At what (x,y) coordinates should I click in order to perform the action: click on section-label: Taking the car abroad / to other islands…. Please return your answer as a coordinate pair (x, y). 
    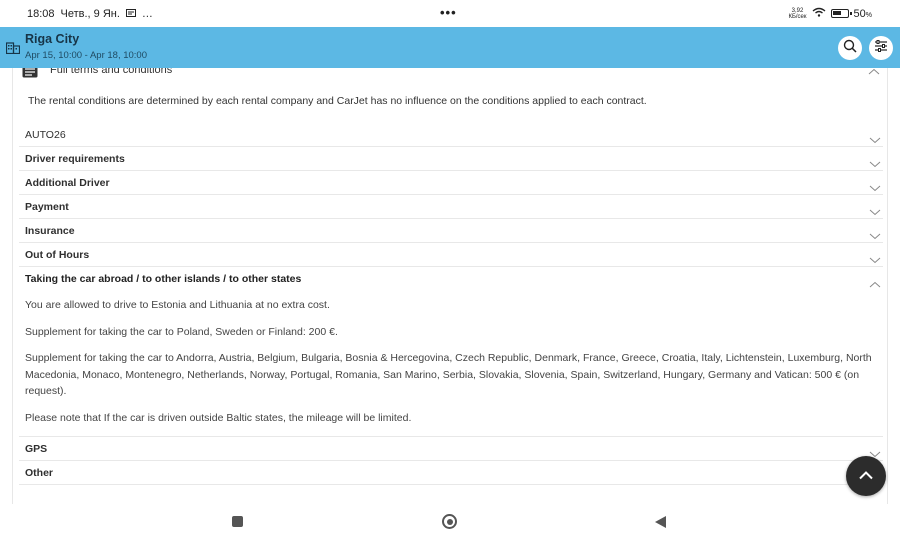
    Looking at the image, I should click on (163, 279).